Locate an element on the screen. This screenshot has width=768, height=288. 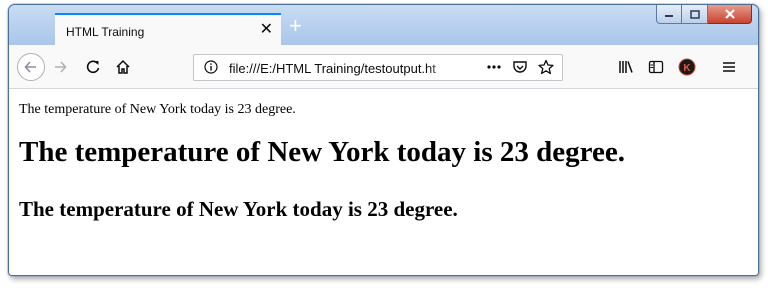
maximize-button is located at coordinates (695, 14).